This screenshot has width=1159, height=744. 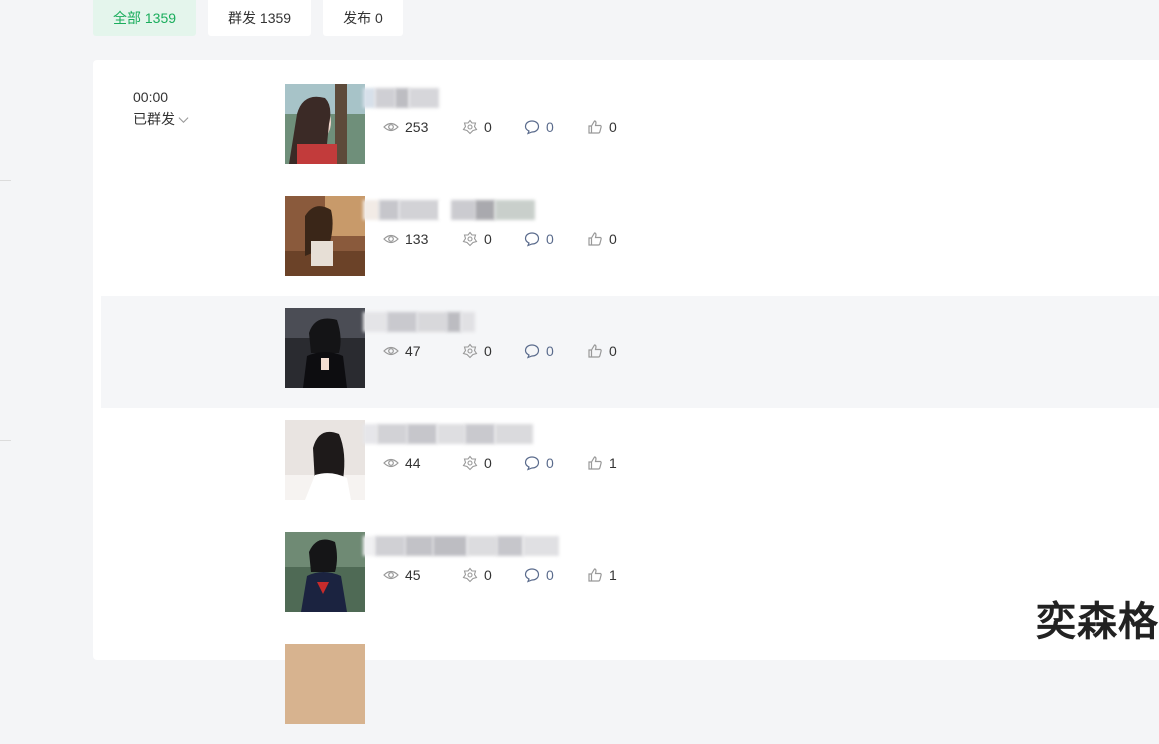 What do you see at coordinates (183, 119) in the screenshot?
I see `chevron-down-icon` at bounding box center [183, 119].